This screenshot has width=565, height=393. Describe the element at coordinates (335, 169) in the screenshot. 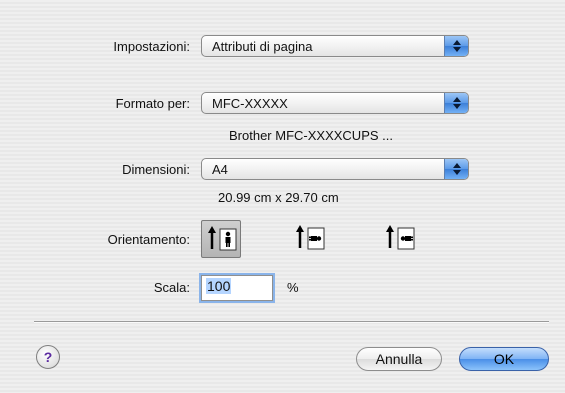

I see `paper-size-popup: A4` at that location.